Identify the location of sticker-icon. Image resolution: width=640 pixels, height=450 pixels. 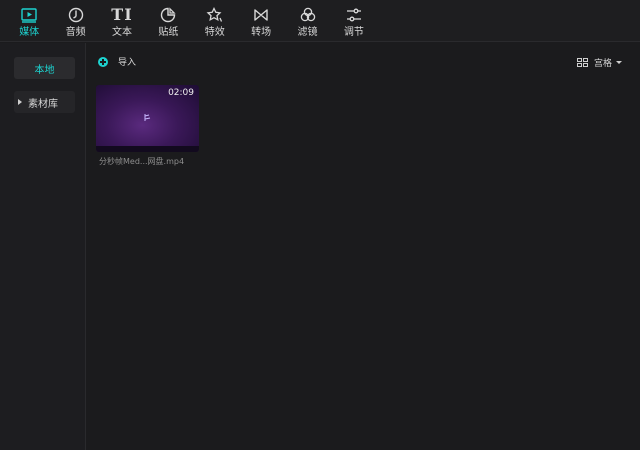
(169, 15).